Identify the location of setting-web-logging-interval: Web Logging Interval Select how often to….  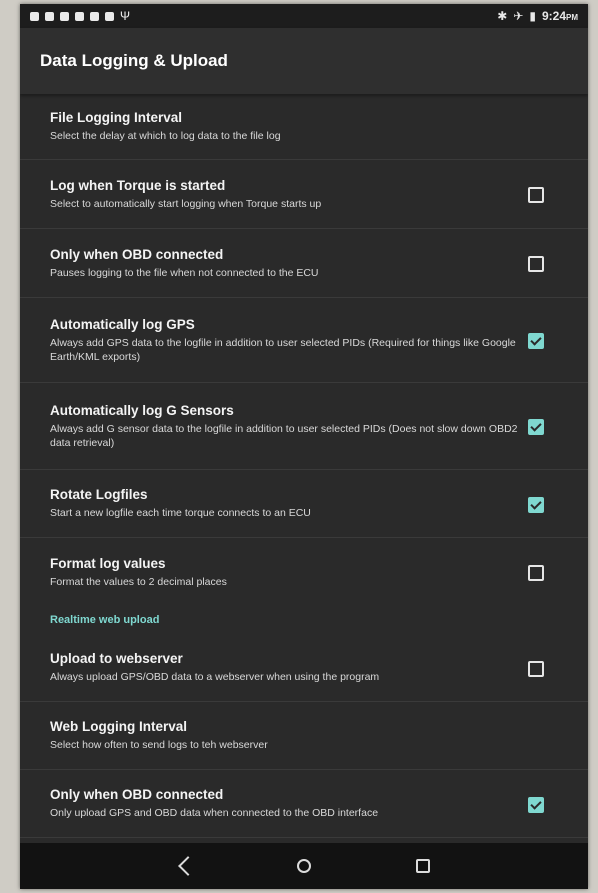
(304, 736).